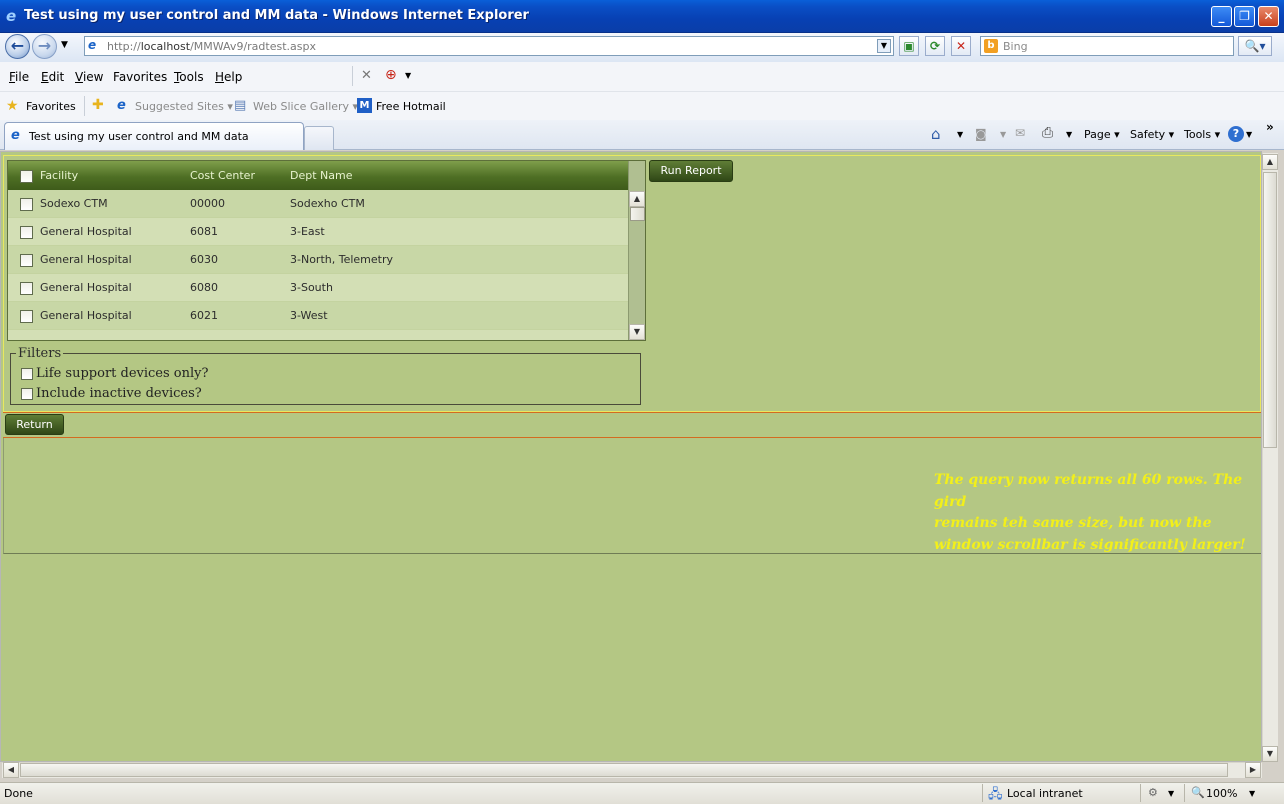 Image resolution: width=1284 pixels, height=804 pixels. Describe the element at coordinates (981, 134) in the screenshot. I see `feeds-icon: ◙` at that location.